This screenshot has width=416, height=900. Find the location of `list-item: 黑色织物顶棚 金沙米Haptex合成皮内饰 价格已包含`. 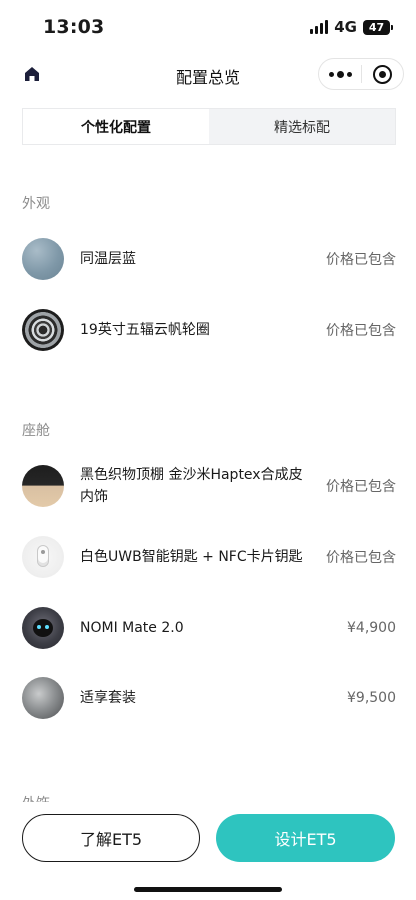

list-item: 黑色织物顶棚 金沙米Haptex合成皮内饰 价格已包含 is located at coordinates (209, 486).